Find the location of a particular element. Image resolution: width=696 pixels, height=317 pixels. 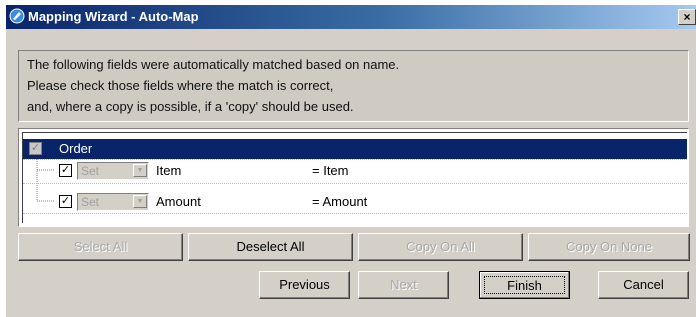

title-bar: Mapping Wizard - Auto-Map × is located at coordinates (351, 17).